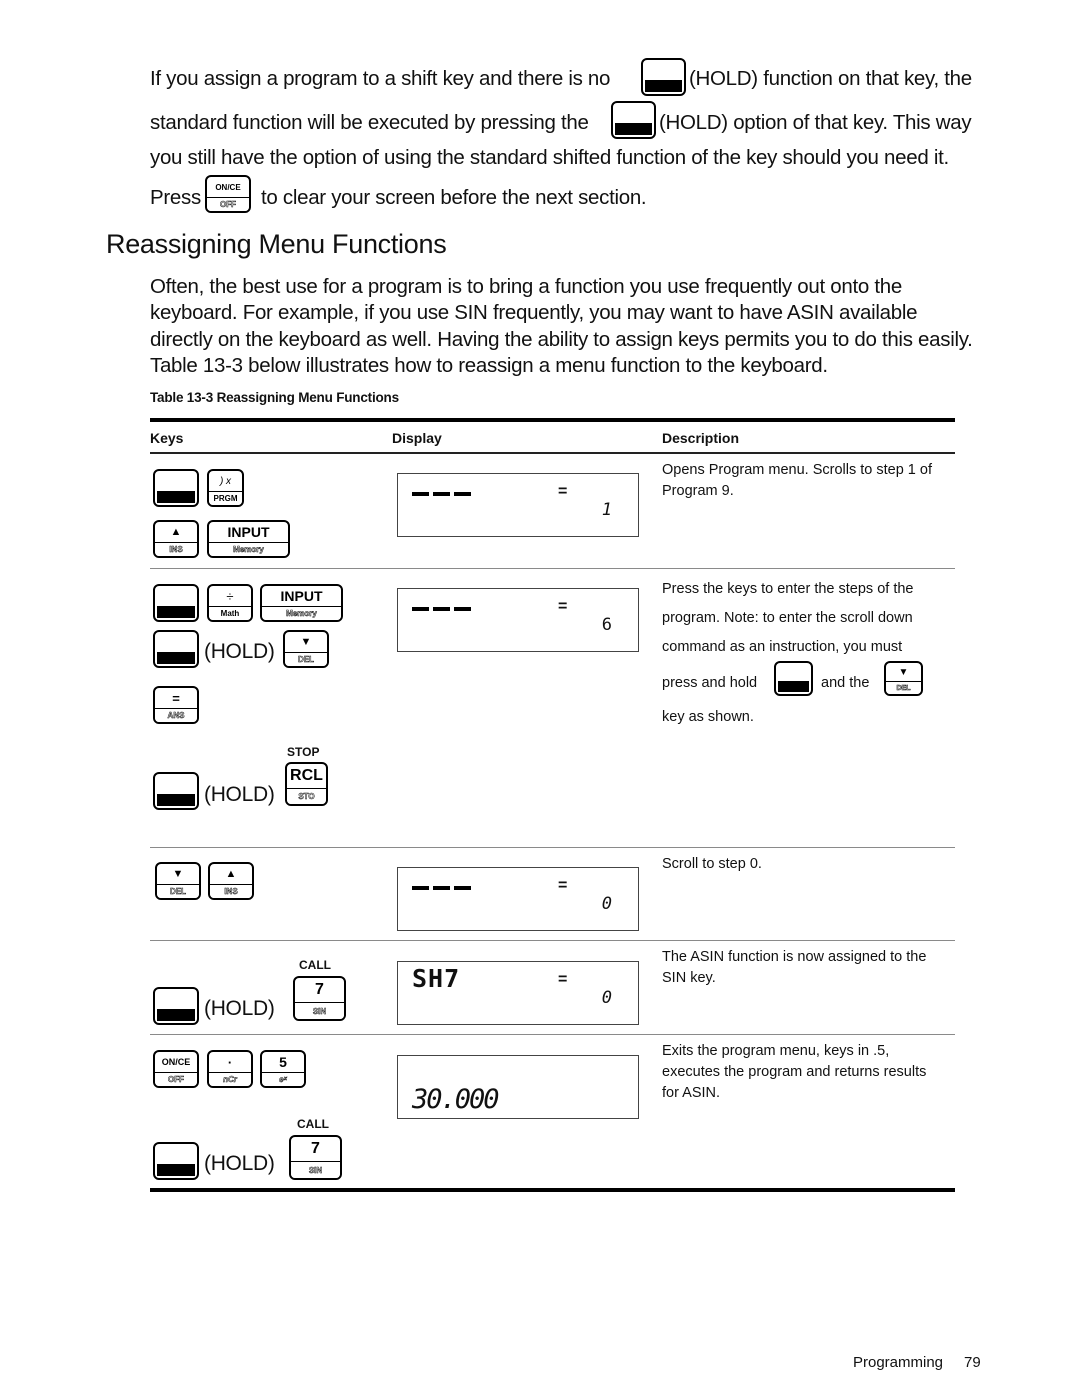 The image size is (1080, 1397). Describe the element at coordinates (552, 1190) in the screenshot. I see `table-bottom-rule` at that location.